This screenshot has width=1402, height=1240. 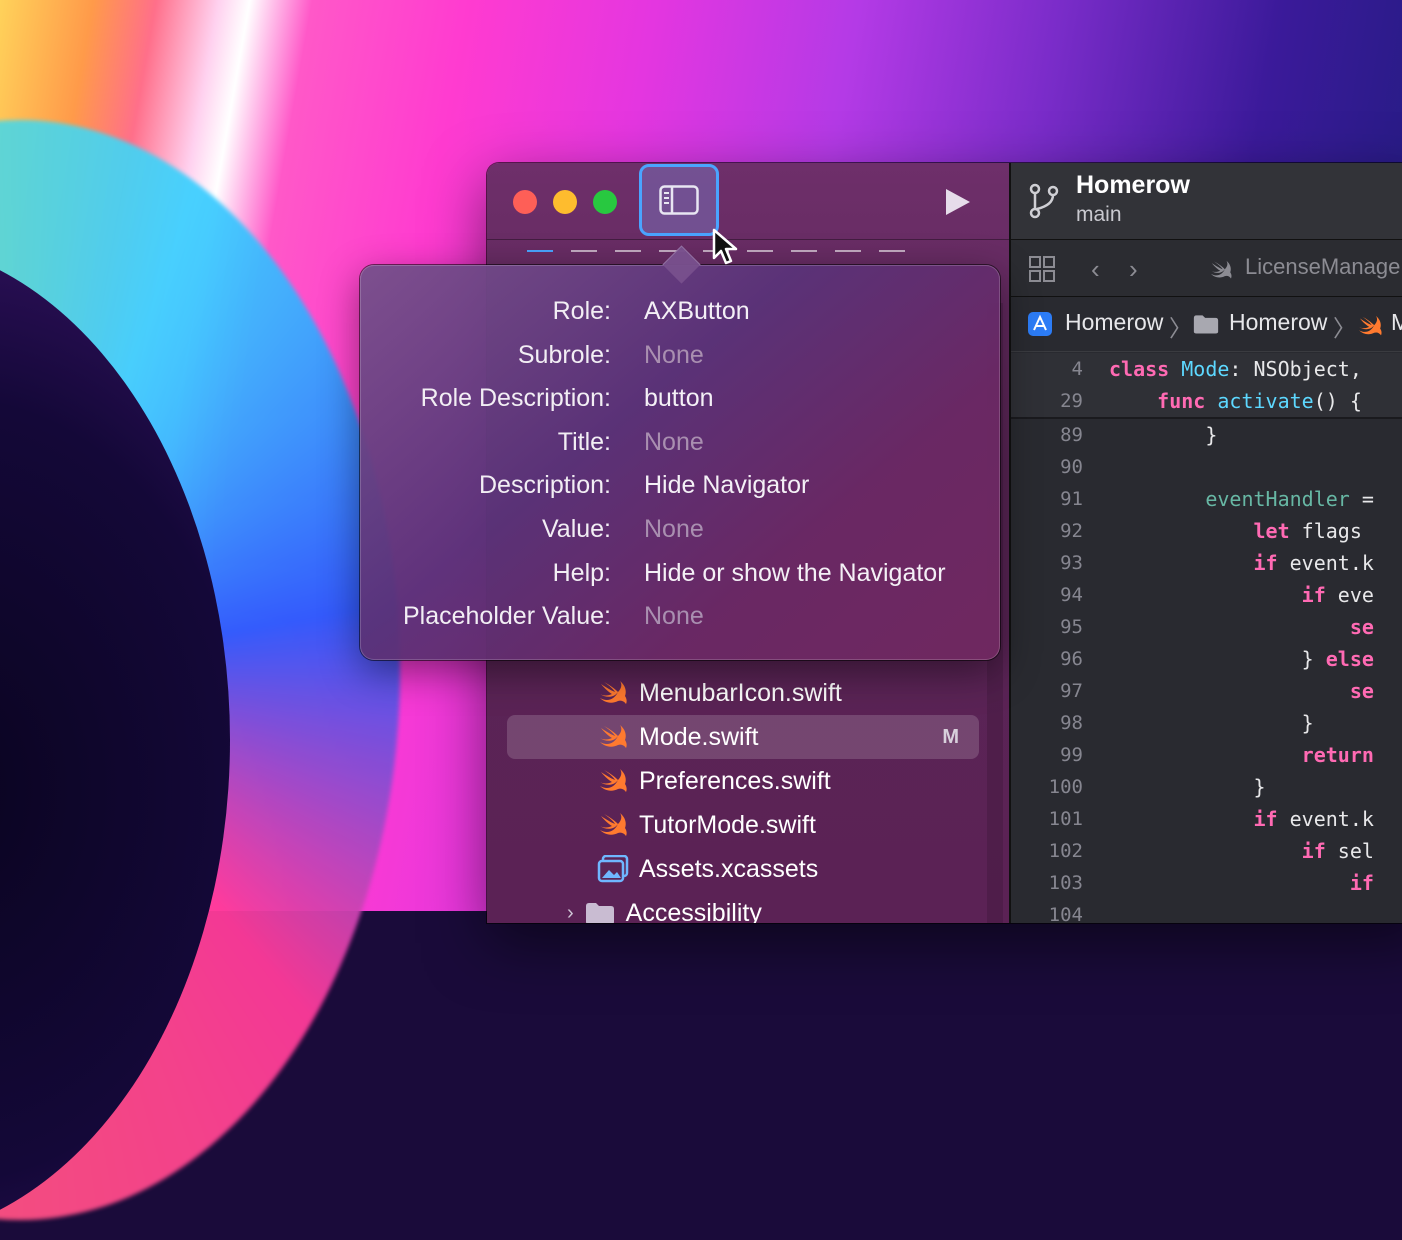 I want to click on file-row-assets: Assets.xcassets, so click(x=748, y=869).